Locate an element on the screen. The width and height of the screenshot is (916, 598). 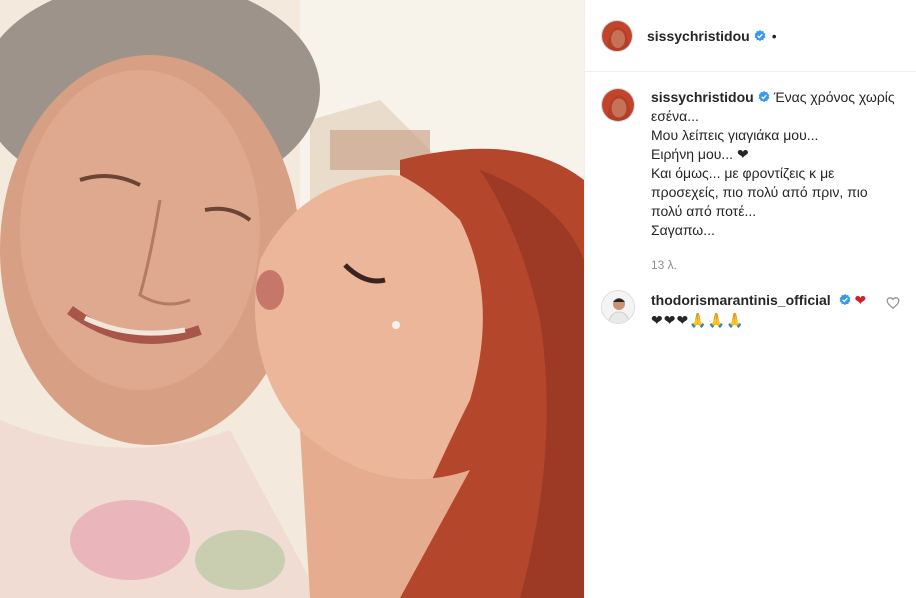
comment-text-line-2: ❤❤❤🙏🙏🙏 is located at coordinates (698, 320).